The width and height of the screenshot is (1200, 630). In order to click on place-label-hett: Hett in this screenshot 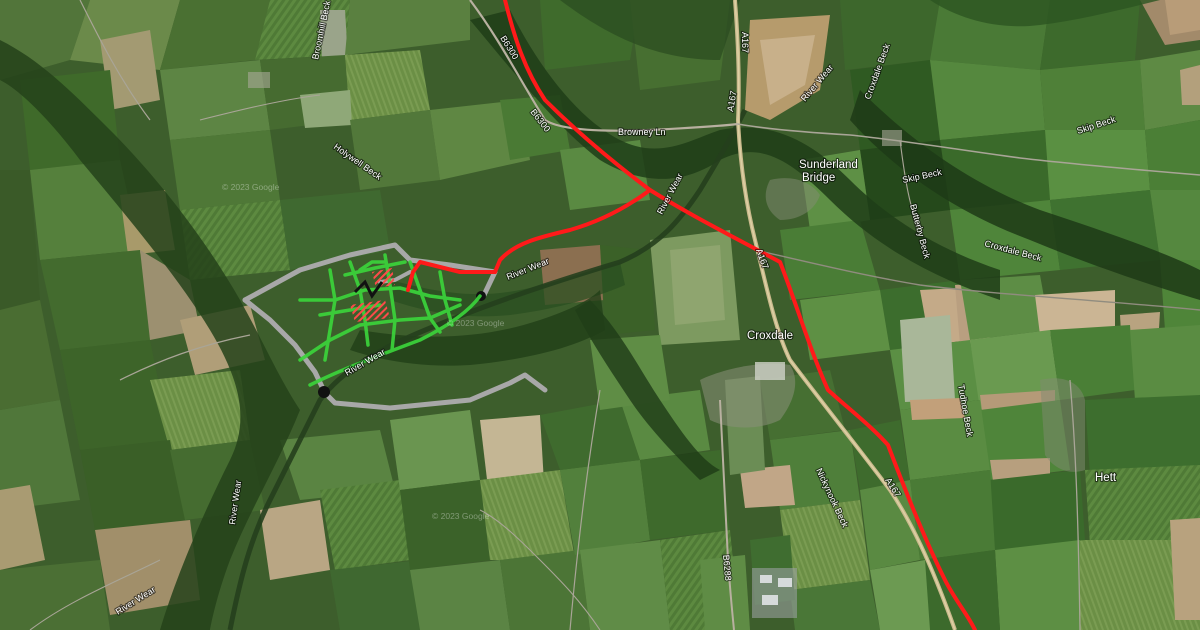, I will do `click(1106, 478)`.